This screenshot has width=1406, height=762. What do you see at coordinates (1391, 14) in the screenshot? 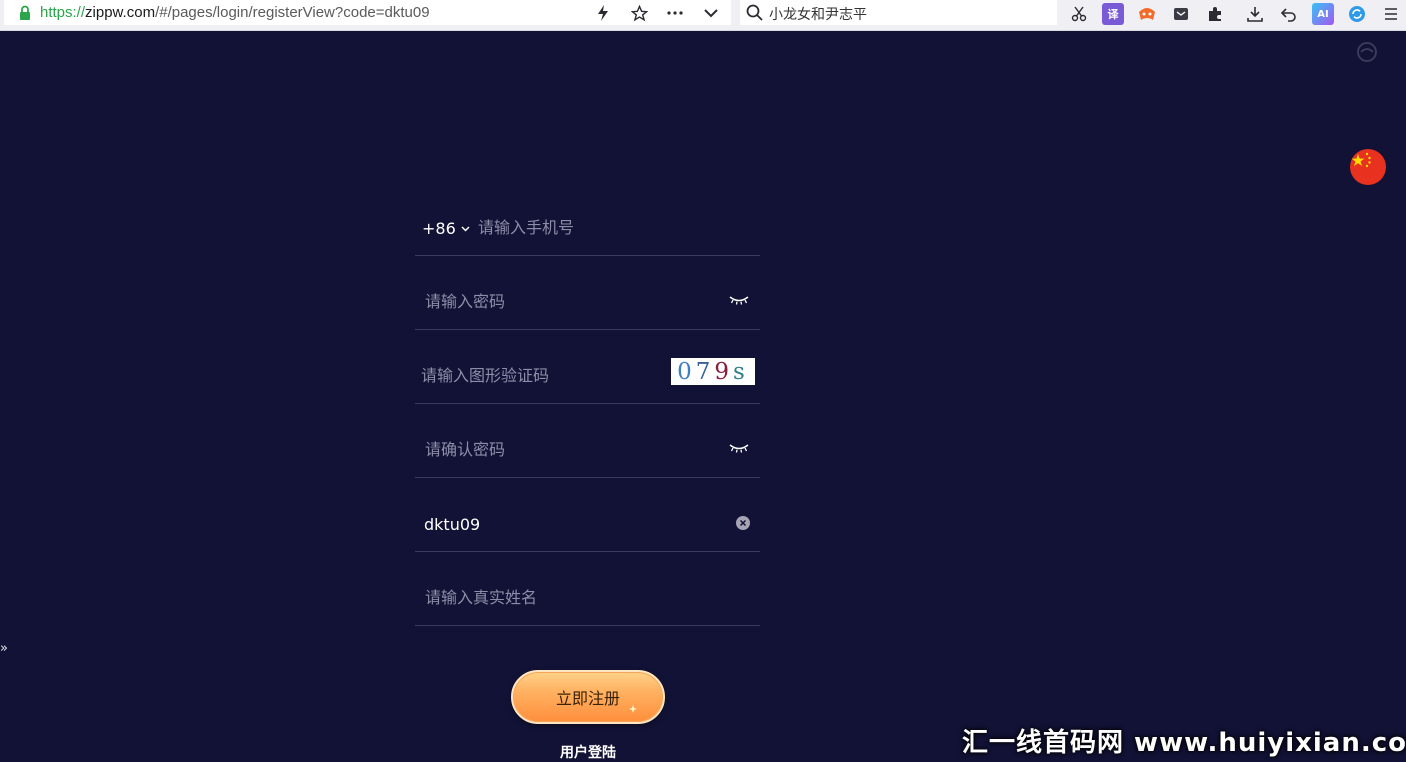
I see `menu-icon` at bounding box center [1391, 14].